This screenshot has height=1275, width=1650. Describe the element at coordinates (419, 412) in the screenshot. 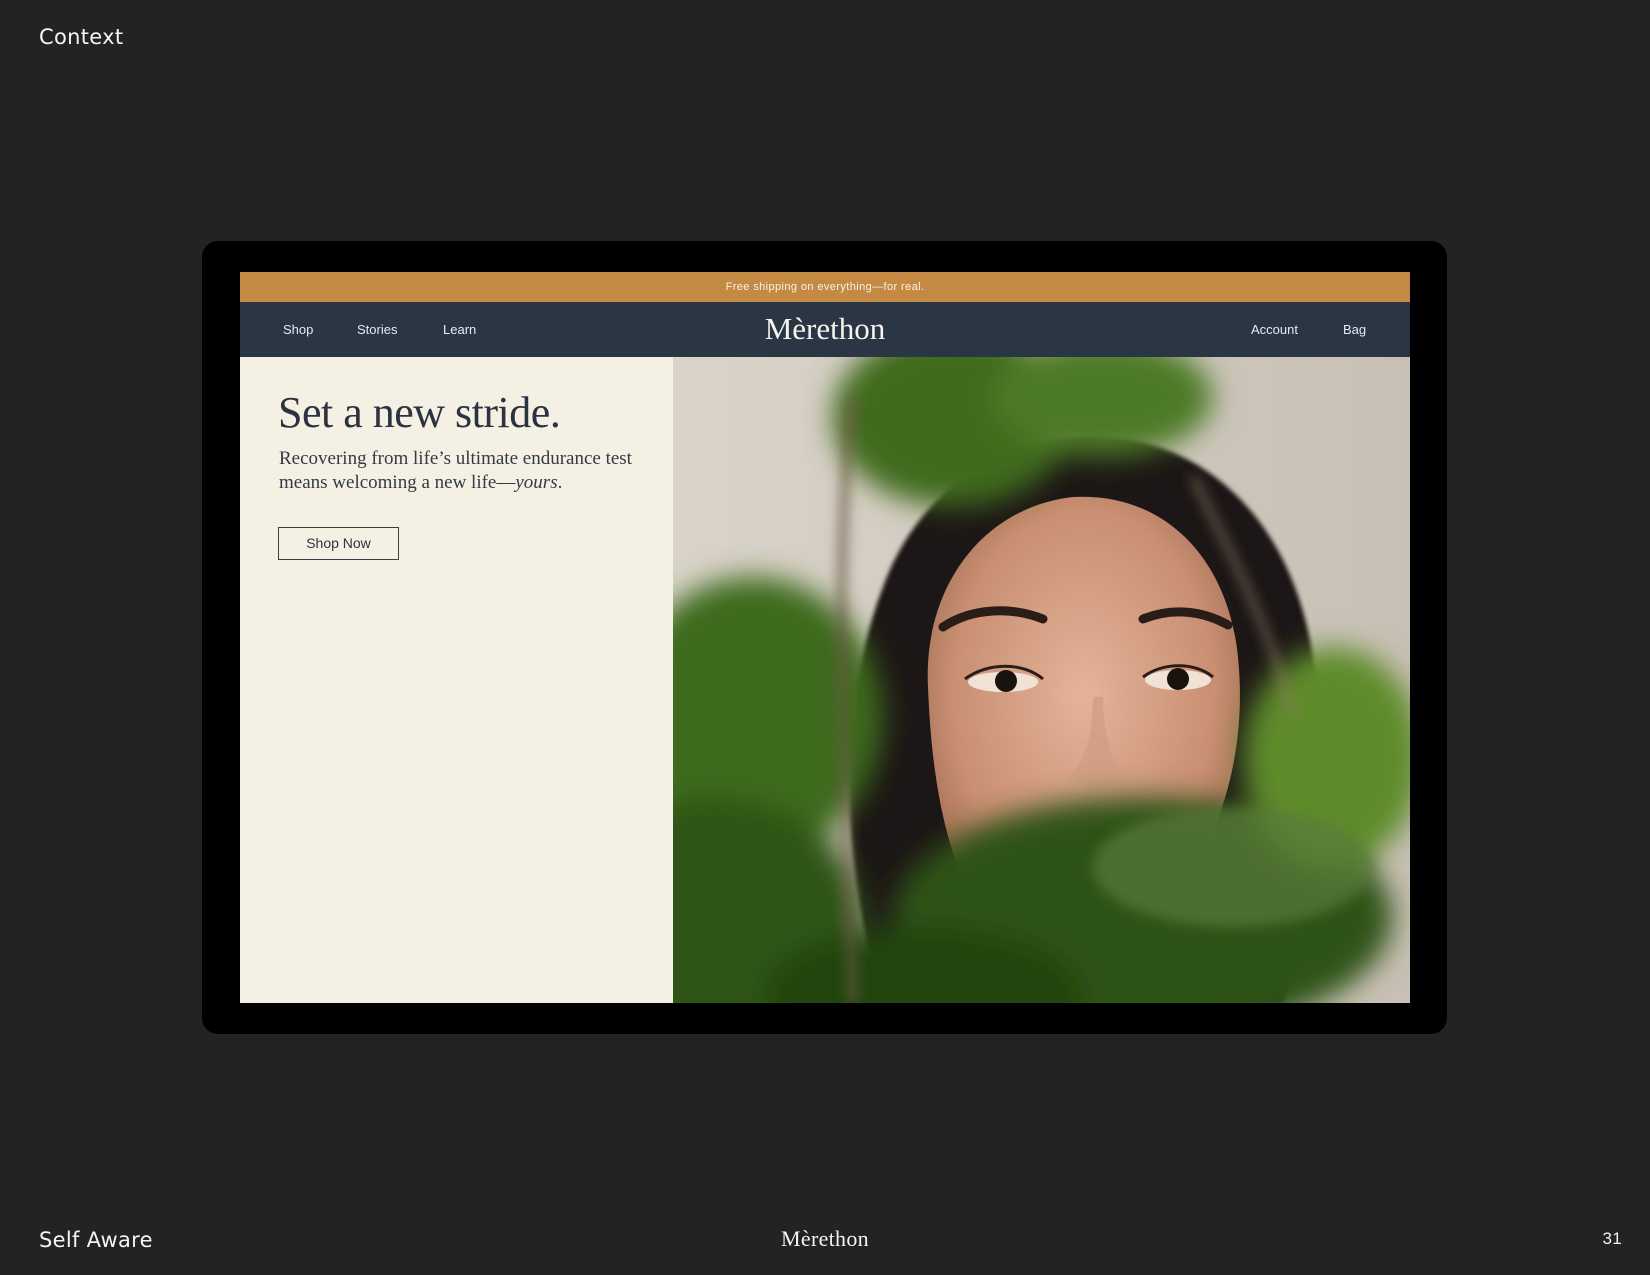

I see `hero-title: Set a new stride.` at that location.